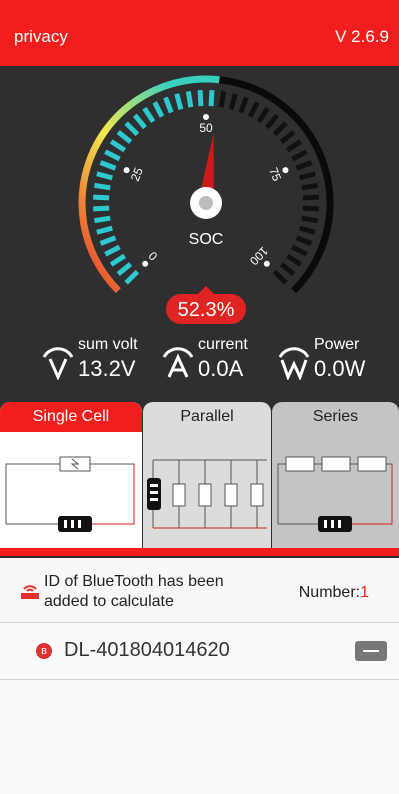  What do you see at coordinates (137, 174) in the screenshot?
I see `gauge-tick-label: 25` at bounding box center [137, 174].